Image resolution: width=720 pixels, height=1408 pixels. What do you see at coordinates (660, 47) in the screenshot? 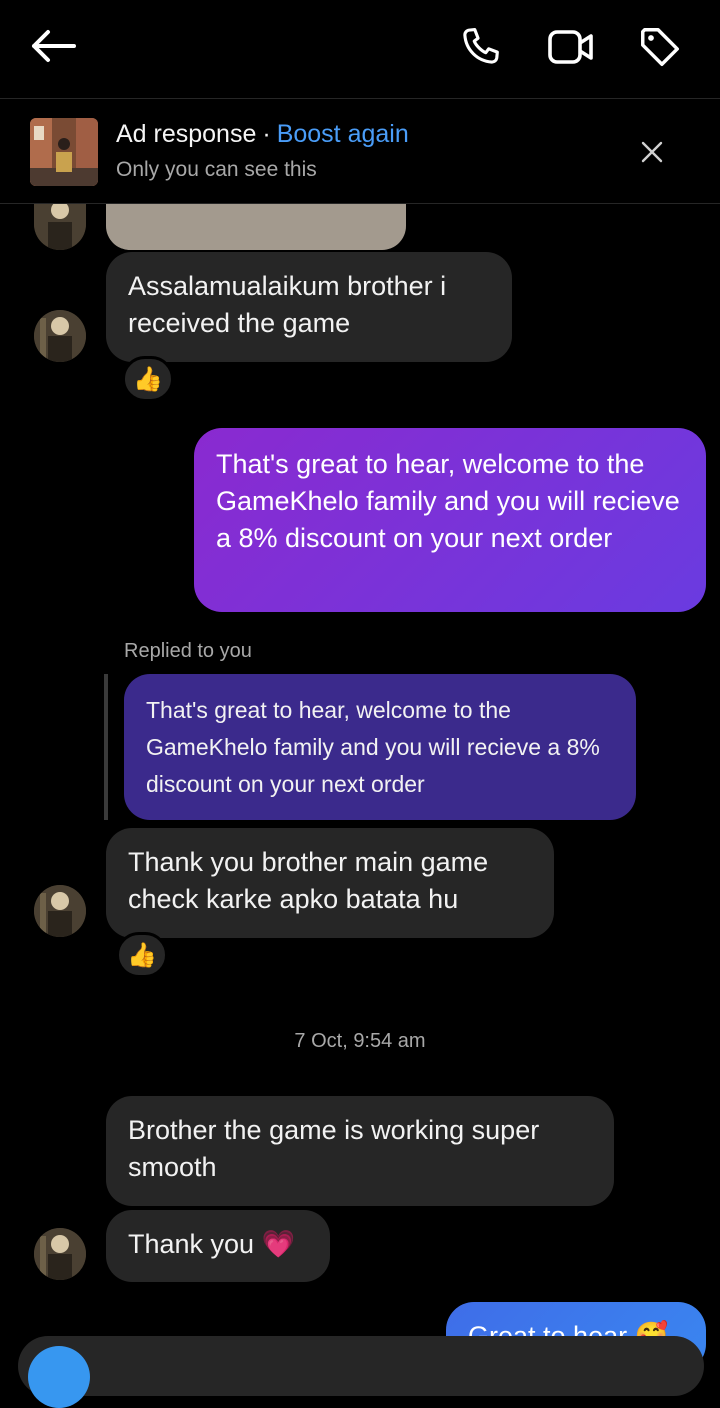
I see `tag-icon` at bounding box center [660, 47].